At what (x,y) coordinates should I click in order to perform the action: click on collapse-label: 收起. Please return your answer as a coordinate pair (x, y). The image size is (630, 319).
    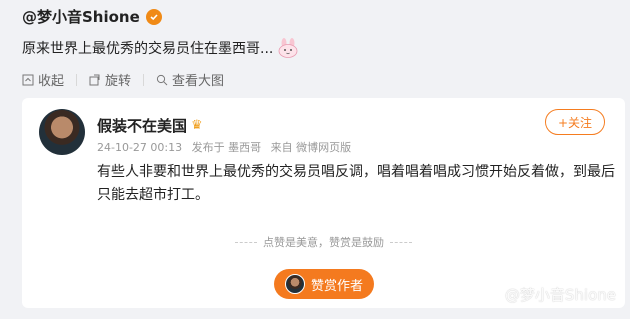
    Looking at the image, I should click on (51, 81).